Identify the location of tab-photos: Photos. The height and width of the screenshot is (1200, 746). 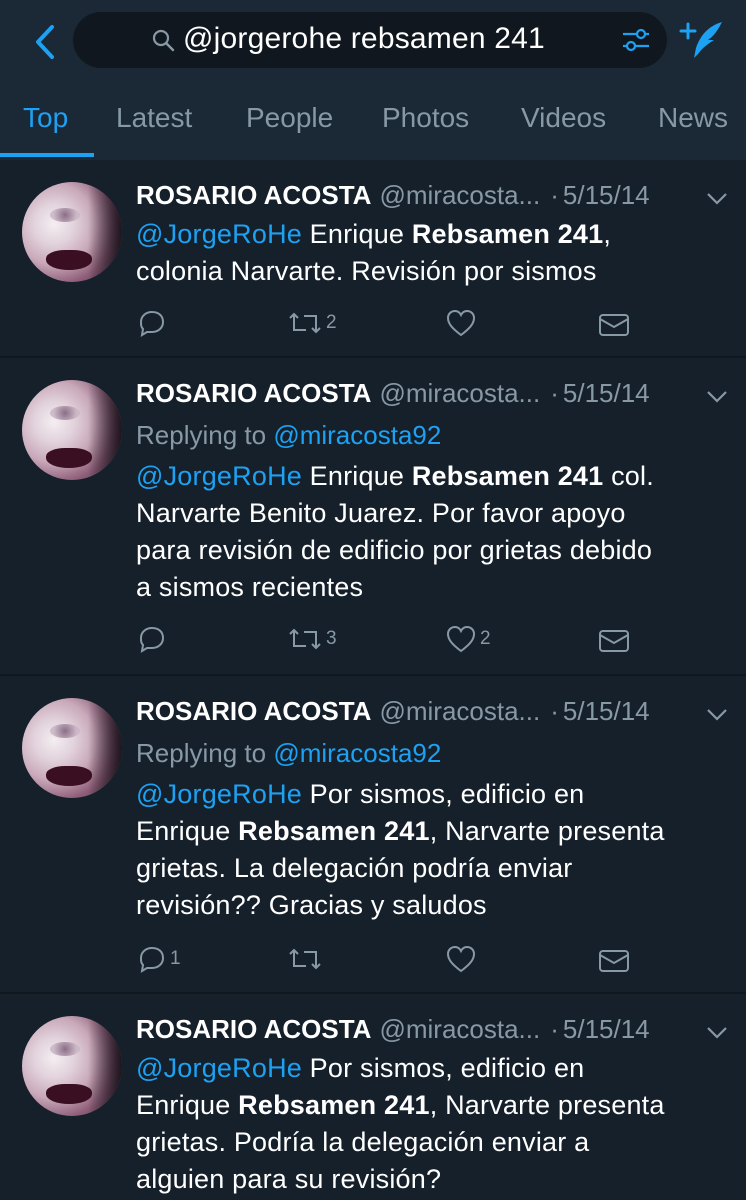
(425, 118).